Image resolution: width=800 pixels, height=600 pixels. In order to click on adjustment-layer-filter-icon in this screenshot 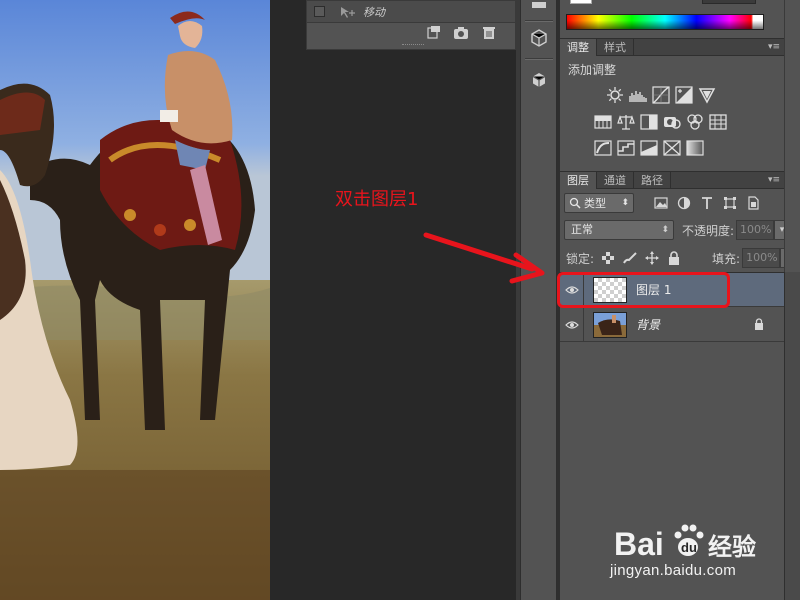, I will do `click(684, 203)`.